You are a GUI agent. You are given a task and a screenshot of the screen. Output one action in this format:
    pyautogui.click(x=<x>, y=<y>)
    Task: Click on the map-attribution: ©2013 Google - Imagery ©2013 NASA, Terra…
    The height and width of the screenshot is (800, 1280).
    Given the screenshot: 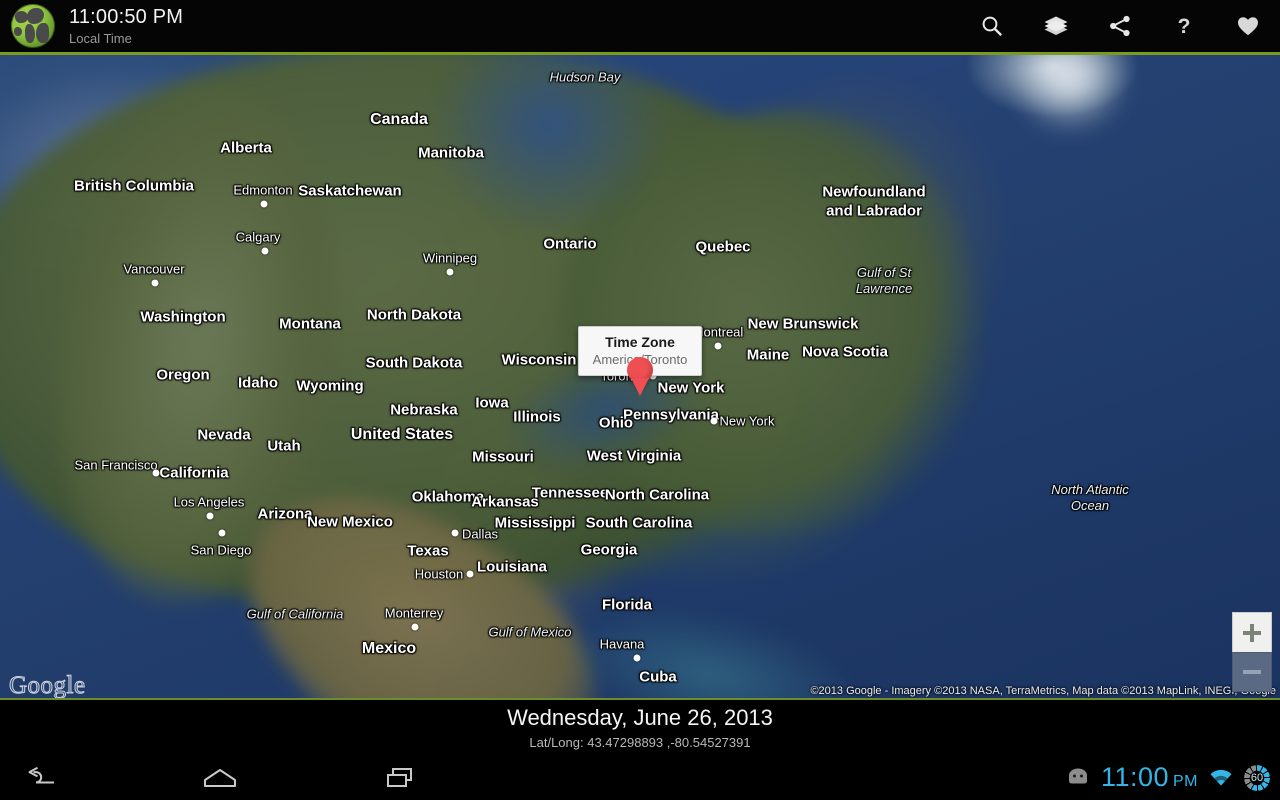 What is the action you would take?
    pyautogui.click(x=1043, y=691)
    